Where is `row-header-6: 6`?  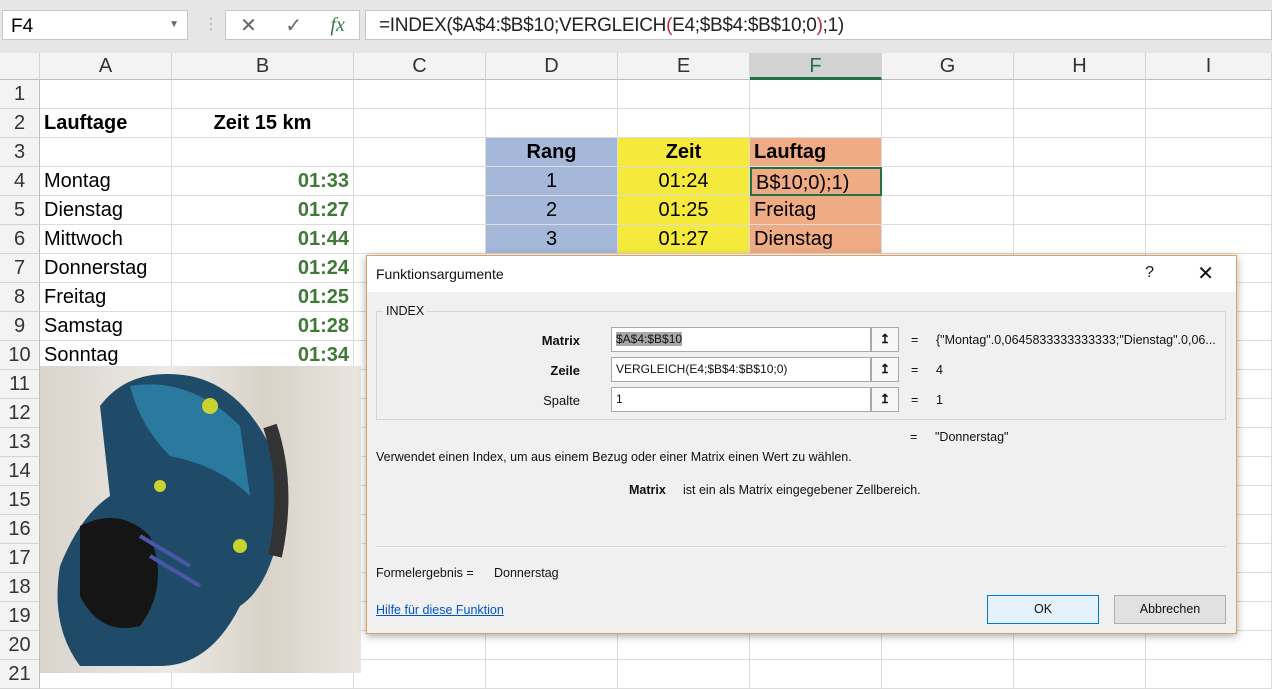 row-header-6: 6 is located at coordinates (20, 239).